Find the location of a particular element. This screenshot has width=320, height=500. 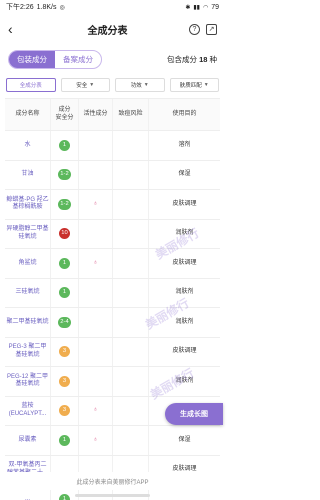

header-safety: 成分 安全分 is located at coordinates (65, 114).